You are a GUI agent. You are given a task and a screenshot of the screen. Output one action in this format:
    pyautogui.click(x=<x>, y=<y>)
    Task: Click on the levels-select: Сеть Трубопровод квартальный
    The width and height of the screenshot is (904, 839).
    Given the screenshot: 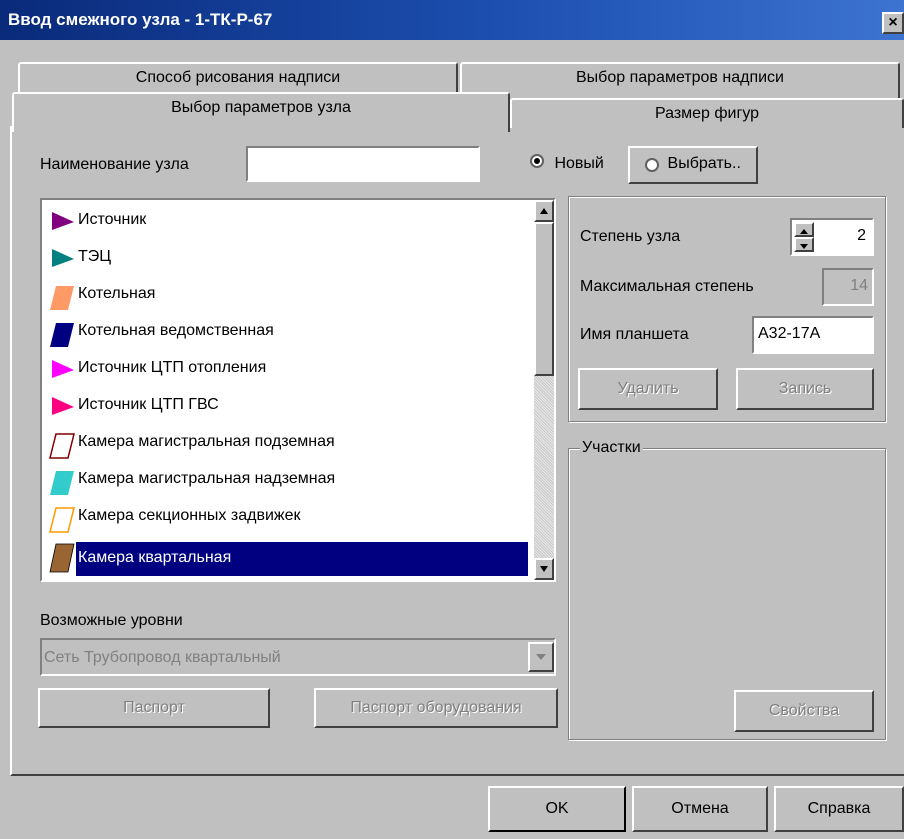 What is the action you would take?
    pyautogui.click(x=298, y=657)
    